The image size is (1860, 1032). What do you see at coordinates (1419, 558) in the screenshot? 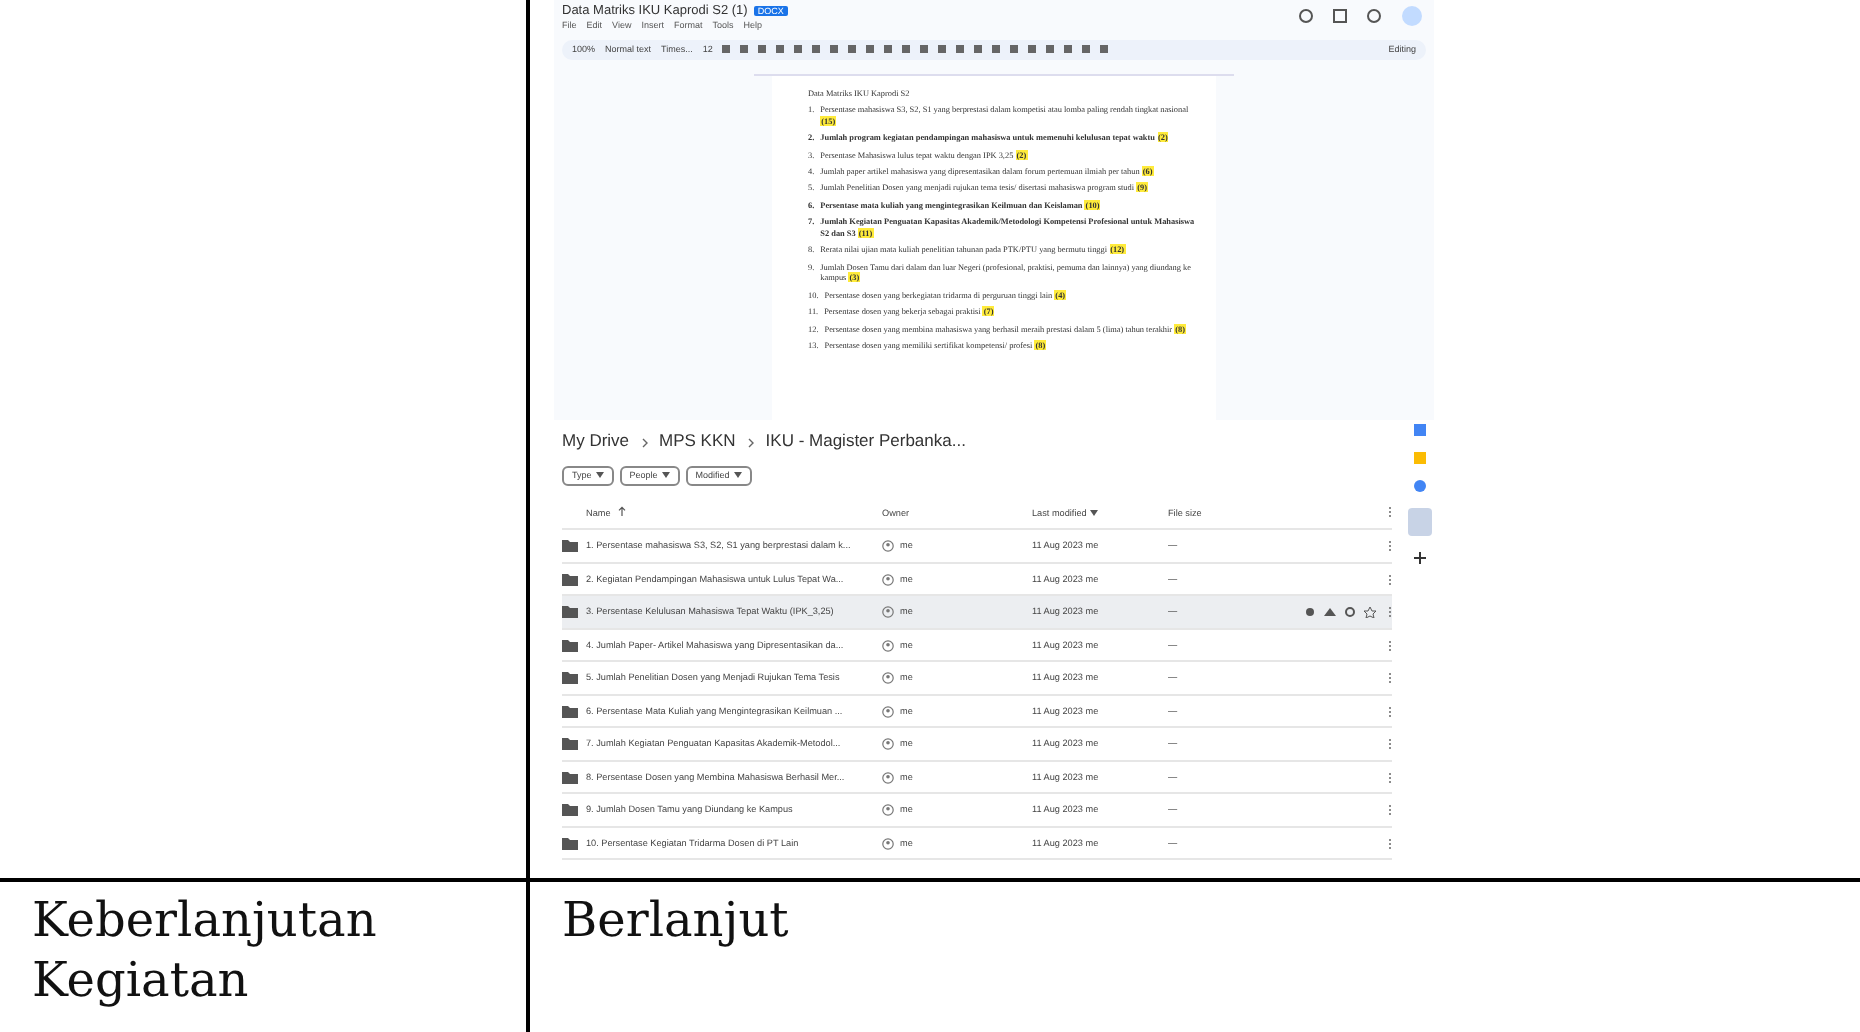
I see `add-icon` at bounding box center [1419, 558].